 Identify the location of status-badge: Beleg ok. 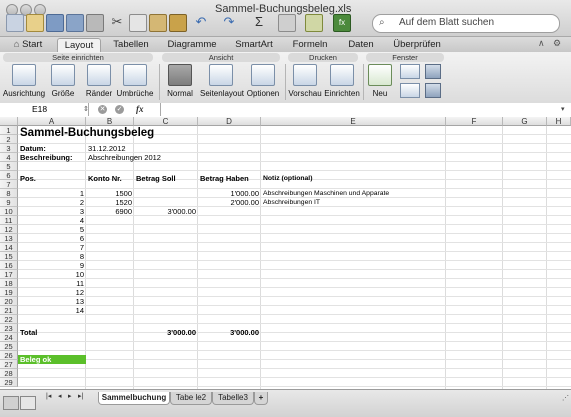
(52, 359).